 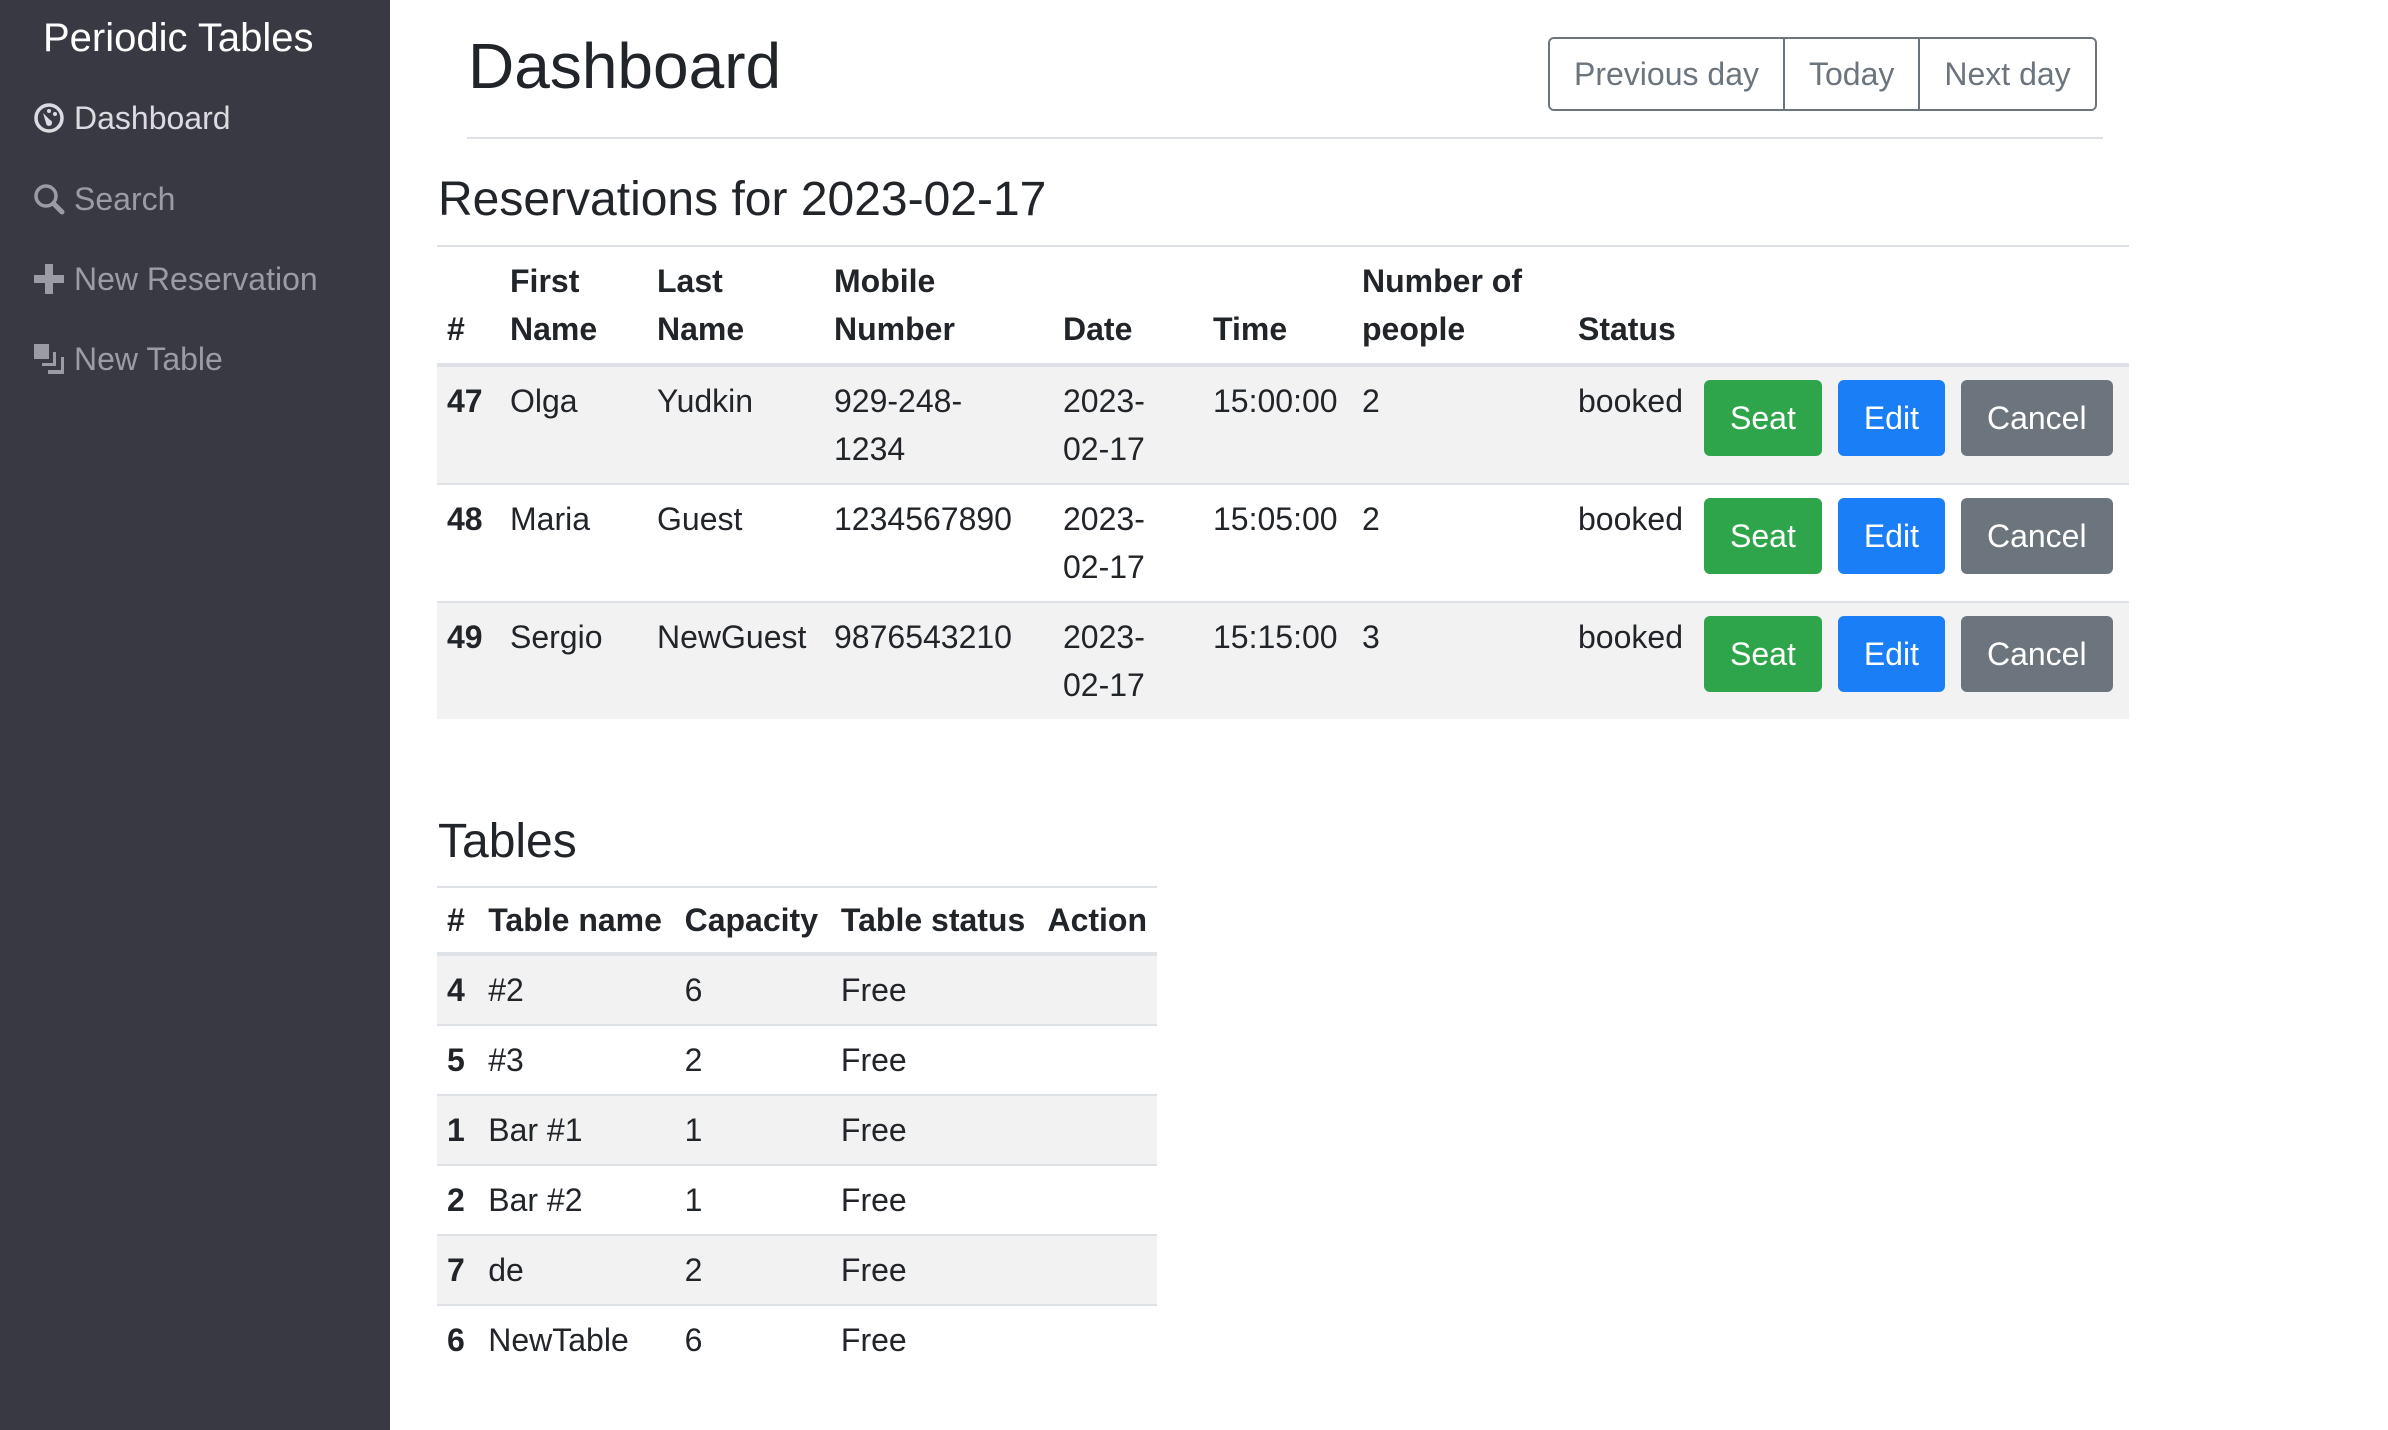 I want to click on new-table-icon, so click(x=49, y=359).